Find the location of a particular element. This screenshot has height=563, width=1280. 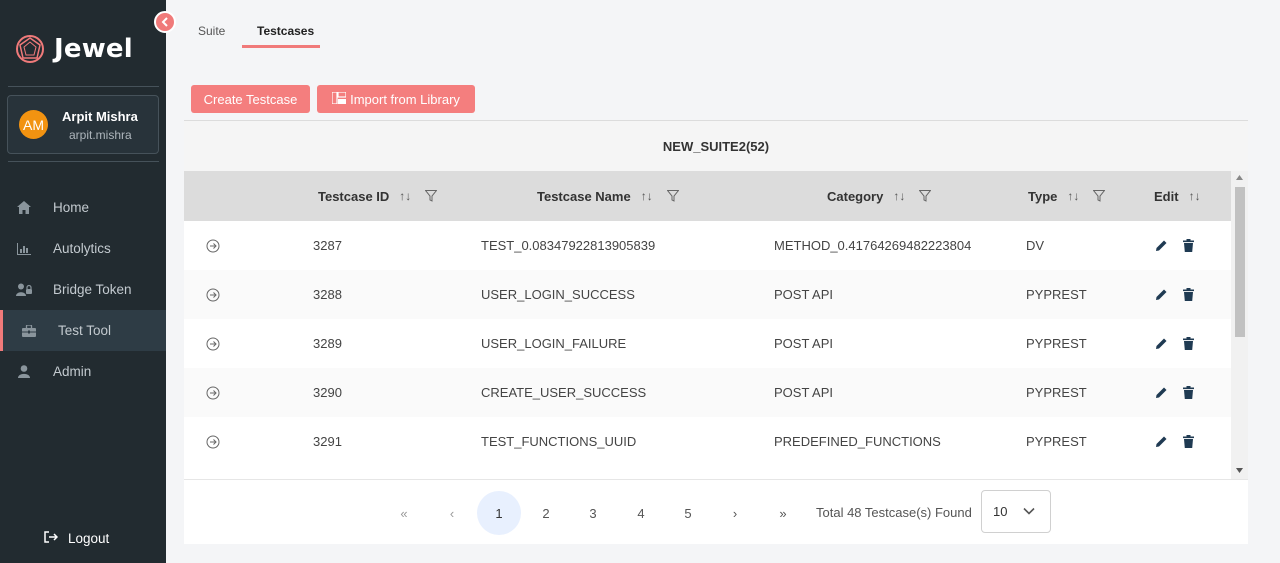

page-button-4: 4 is located at coordinates (641, 513).